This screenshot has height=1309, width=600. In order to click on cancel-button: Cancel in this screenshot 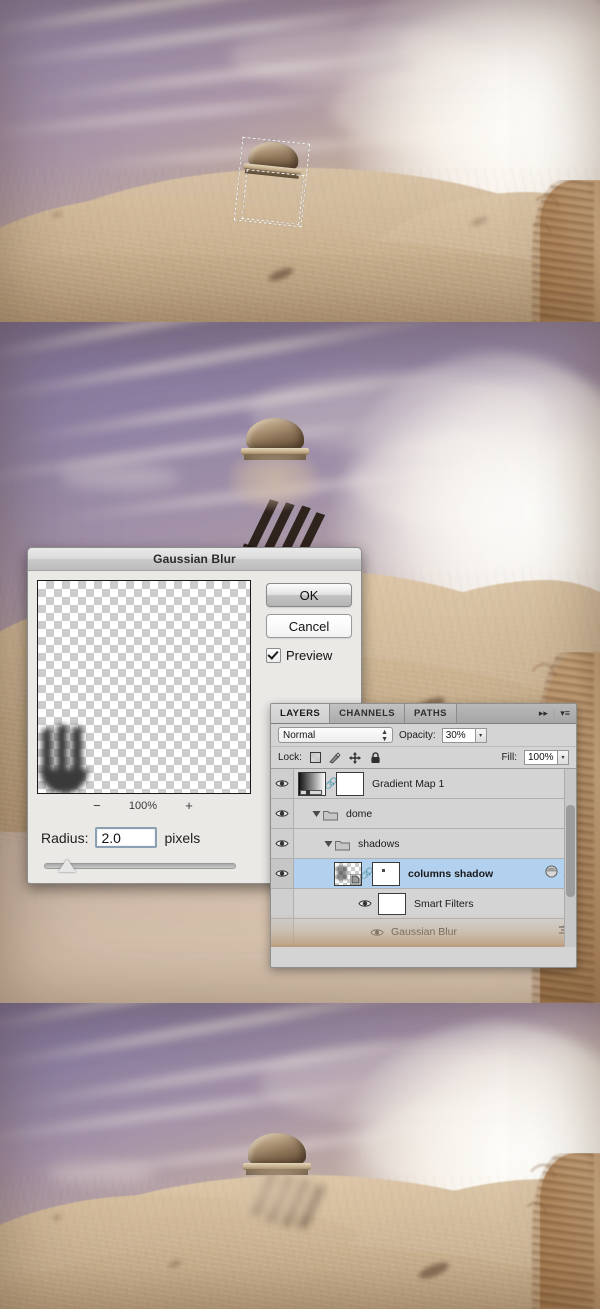, I will do `click(309, 626)`.